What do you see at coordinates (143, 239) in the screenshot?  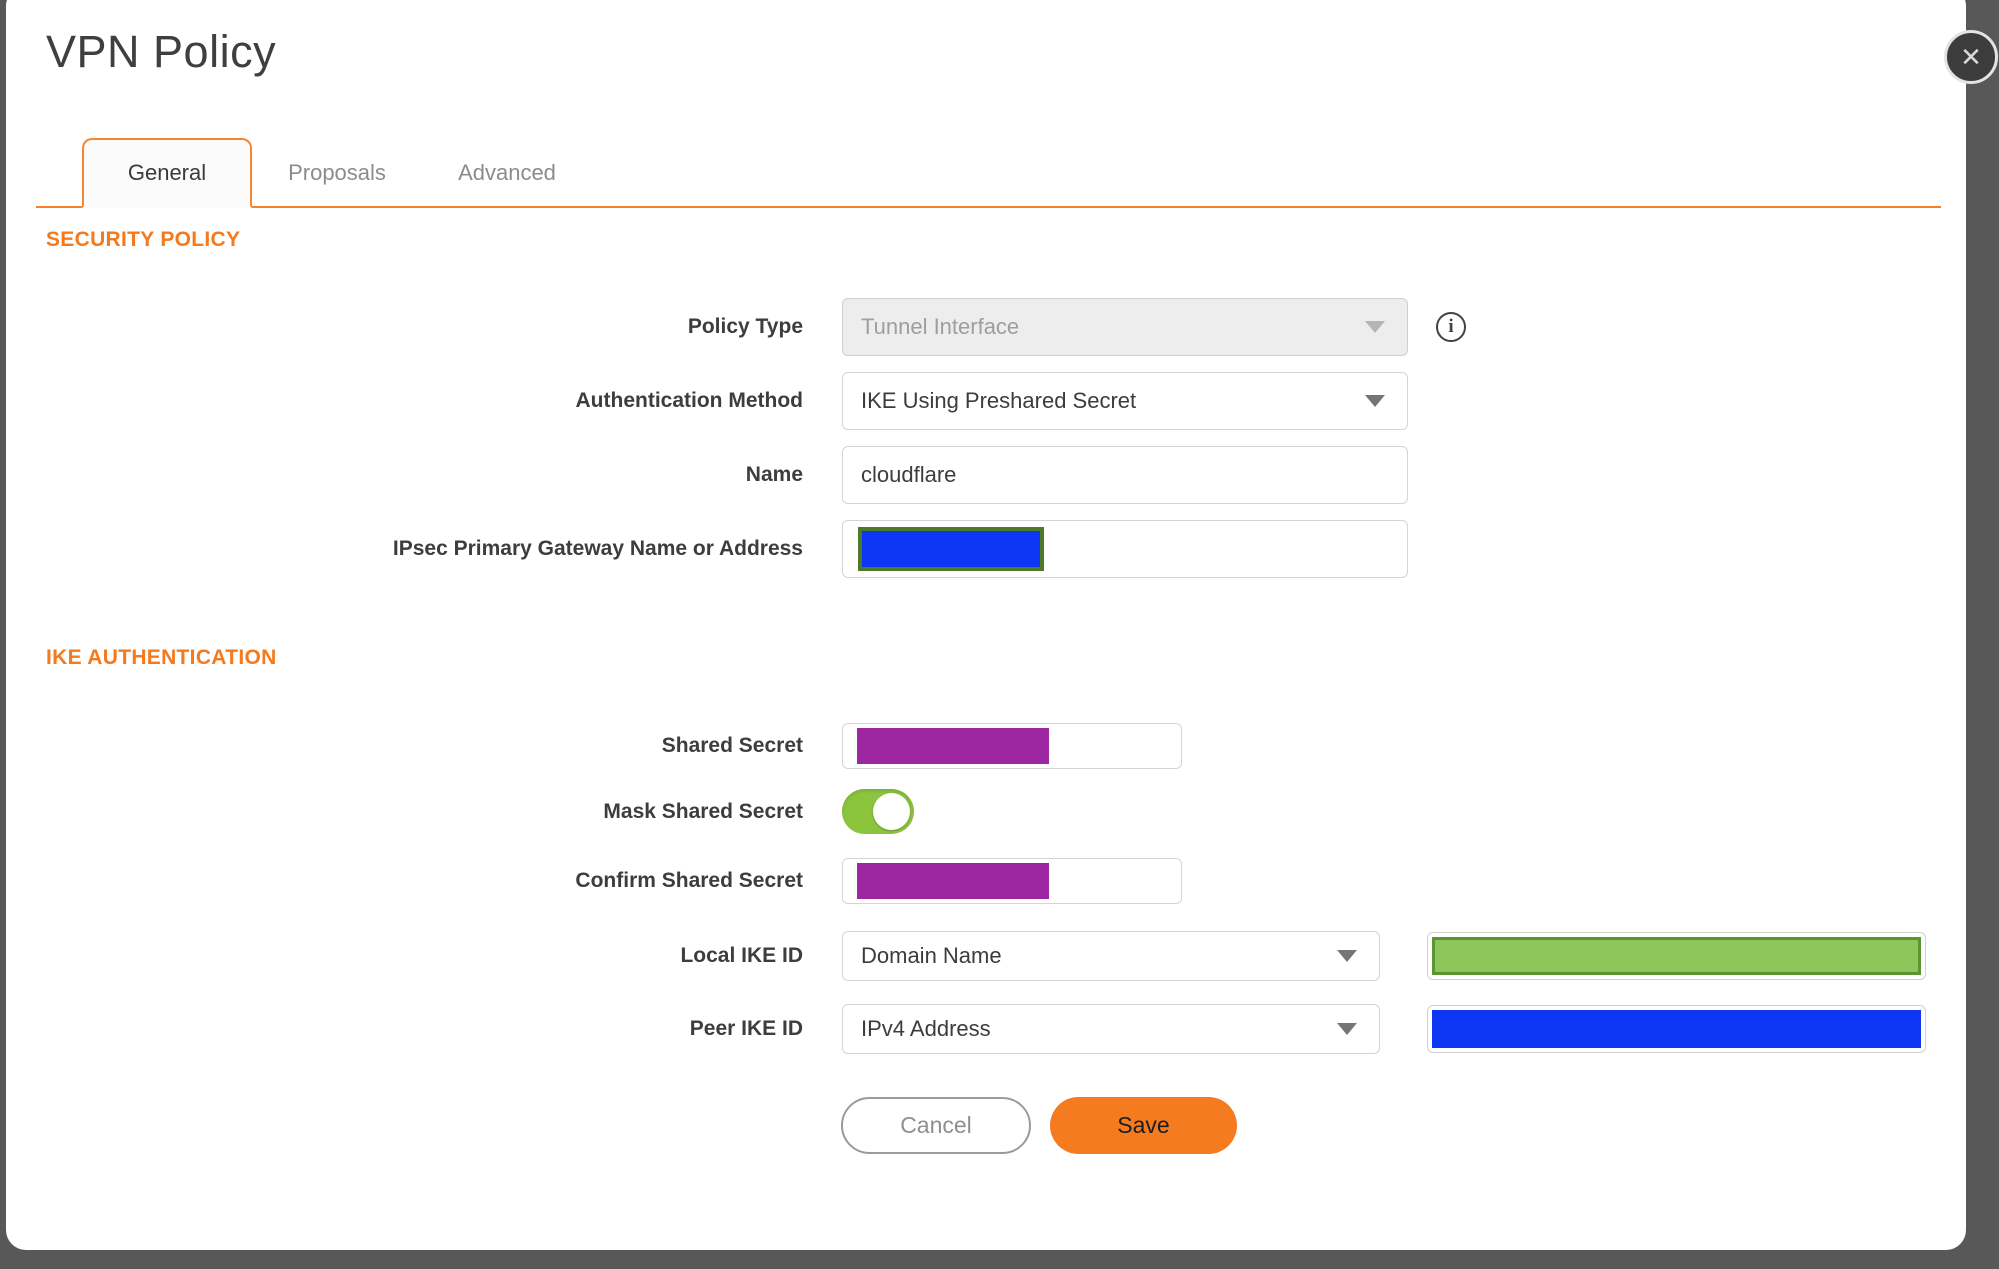 I see `section-heading-security-policy: SECURITY POLICY` at bounding box center [143, 239].